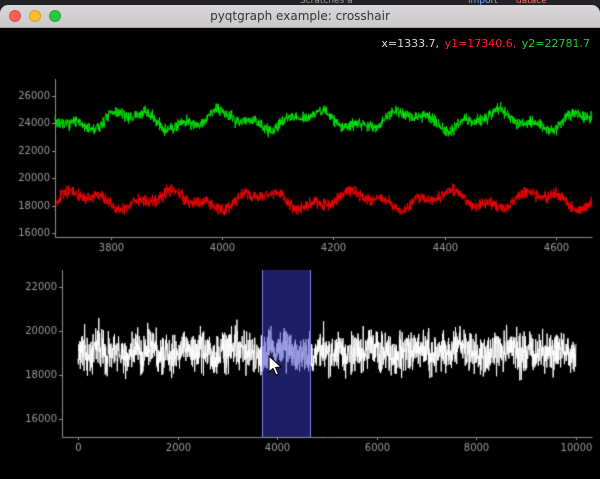  I want to click on zoom-button, so click(55, 16).